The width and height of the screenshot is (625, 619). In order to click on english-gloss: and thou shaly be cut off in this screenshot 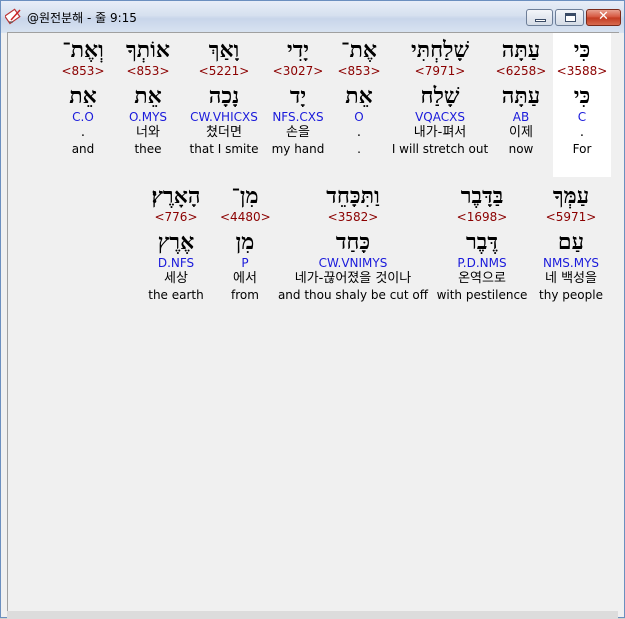, I will do `click(353, 295)`.